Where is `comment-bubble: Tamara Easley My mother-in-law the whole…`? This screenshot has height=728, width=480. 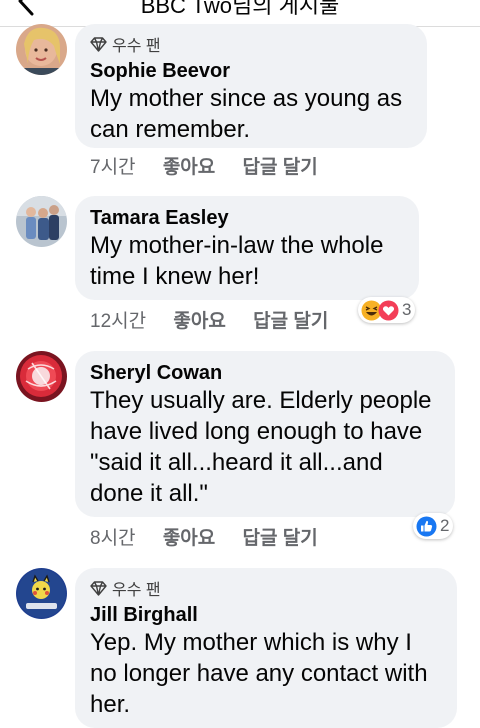
comment-bubble: Tamara Easley My mother-in-law the whole… is located at coordinates (247, 248).